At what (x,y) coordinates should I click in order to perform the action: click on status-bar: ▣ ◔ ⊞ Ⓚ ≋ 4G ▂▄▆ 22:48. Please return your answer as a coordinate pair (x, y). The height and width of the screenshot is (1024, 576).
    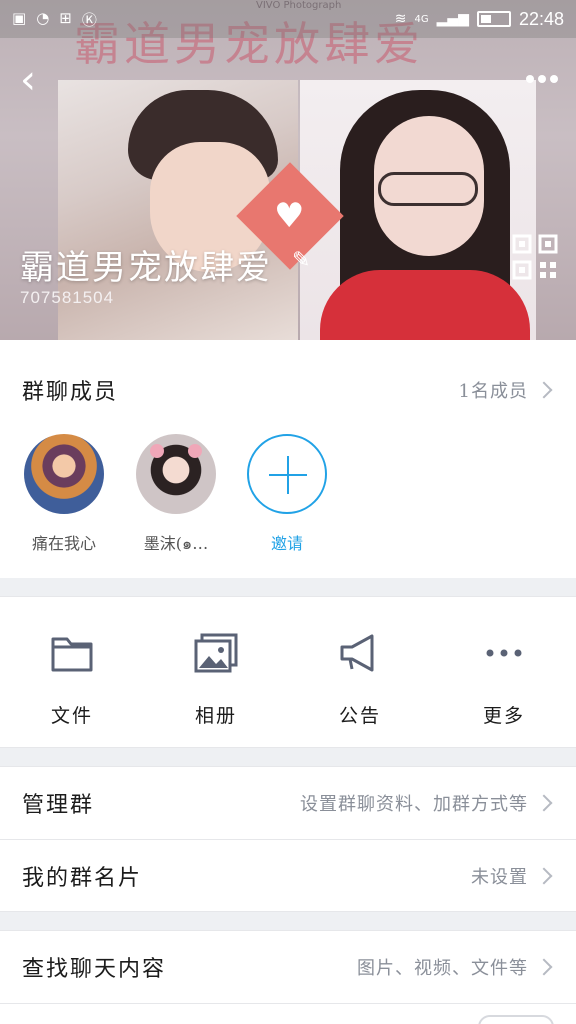
    Looking at the image, I should click on (288, 19).